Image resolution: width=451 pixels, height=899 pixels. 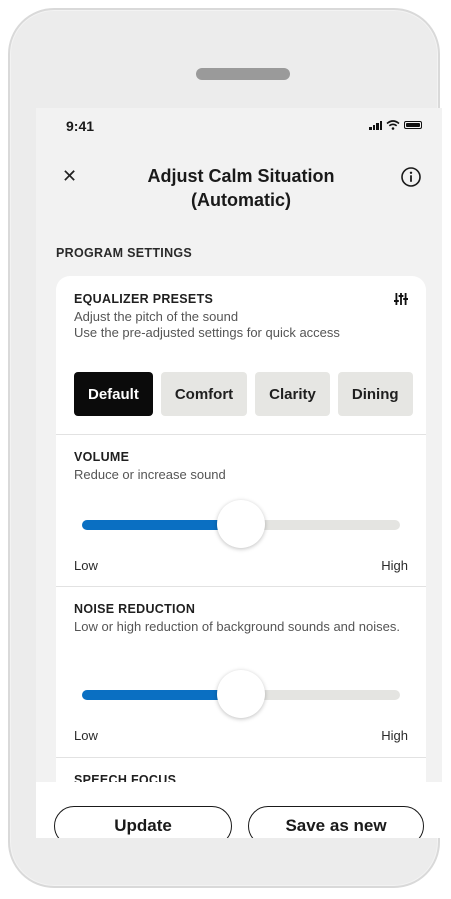 I want to click on status-icons, so click(x=395, y=125).